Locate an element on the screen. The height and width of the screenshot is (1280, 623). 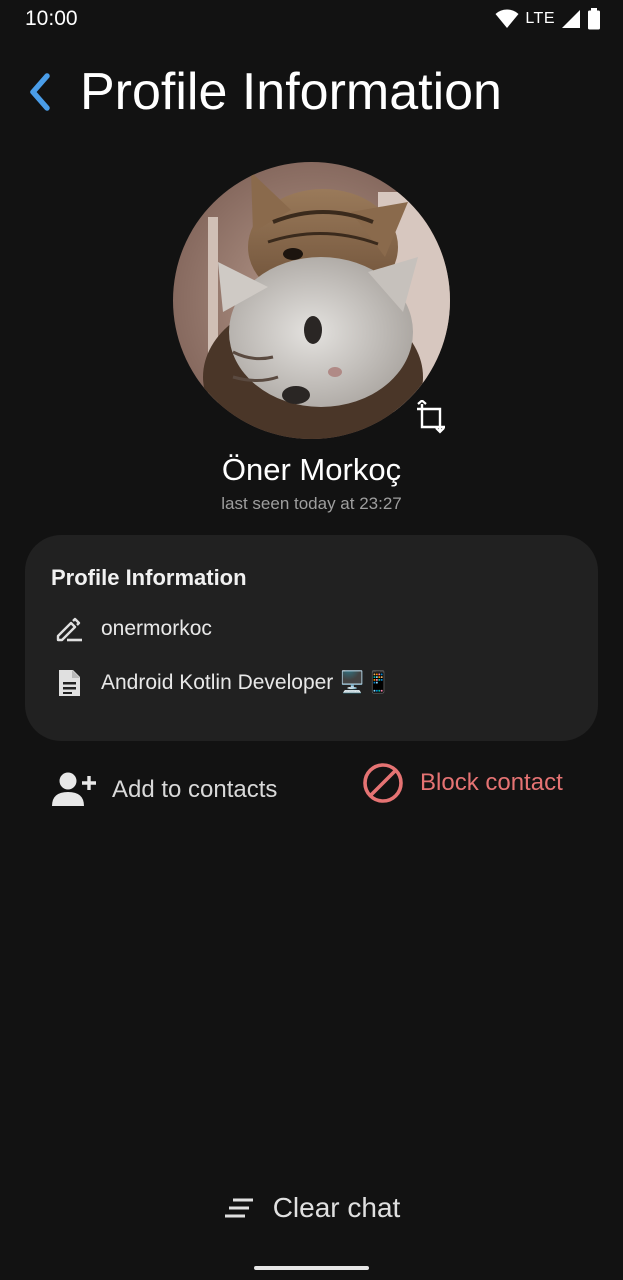
wifi-icon is located at coordinates (507, 18).